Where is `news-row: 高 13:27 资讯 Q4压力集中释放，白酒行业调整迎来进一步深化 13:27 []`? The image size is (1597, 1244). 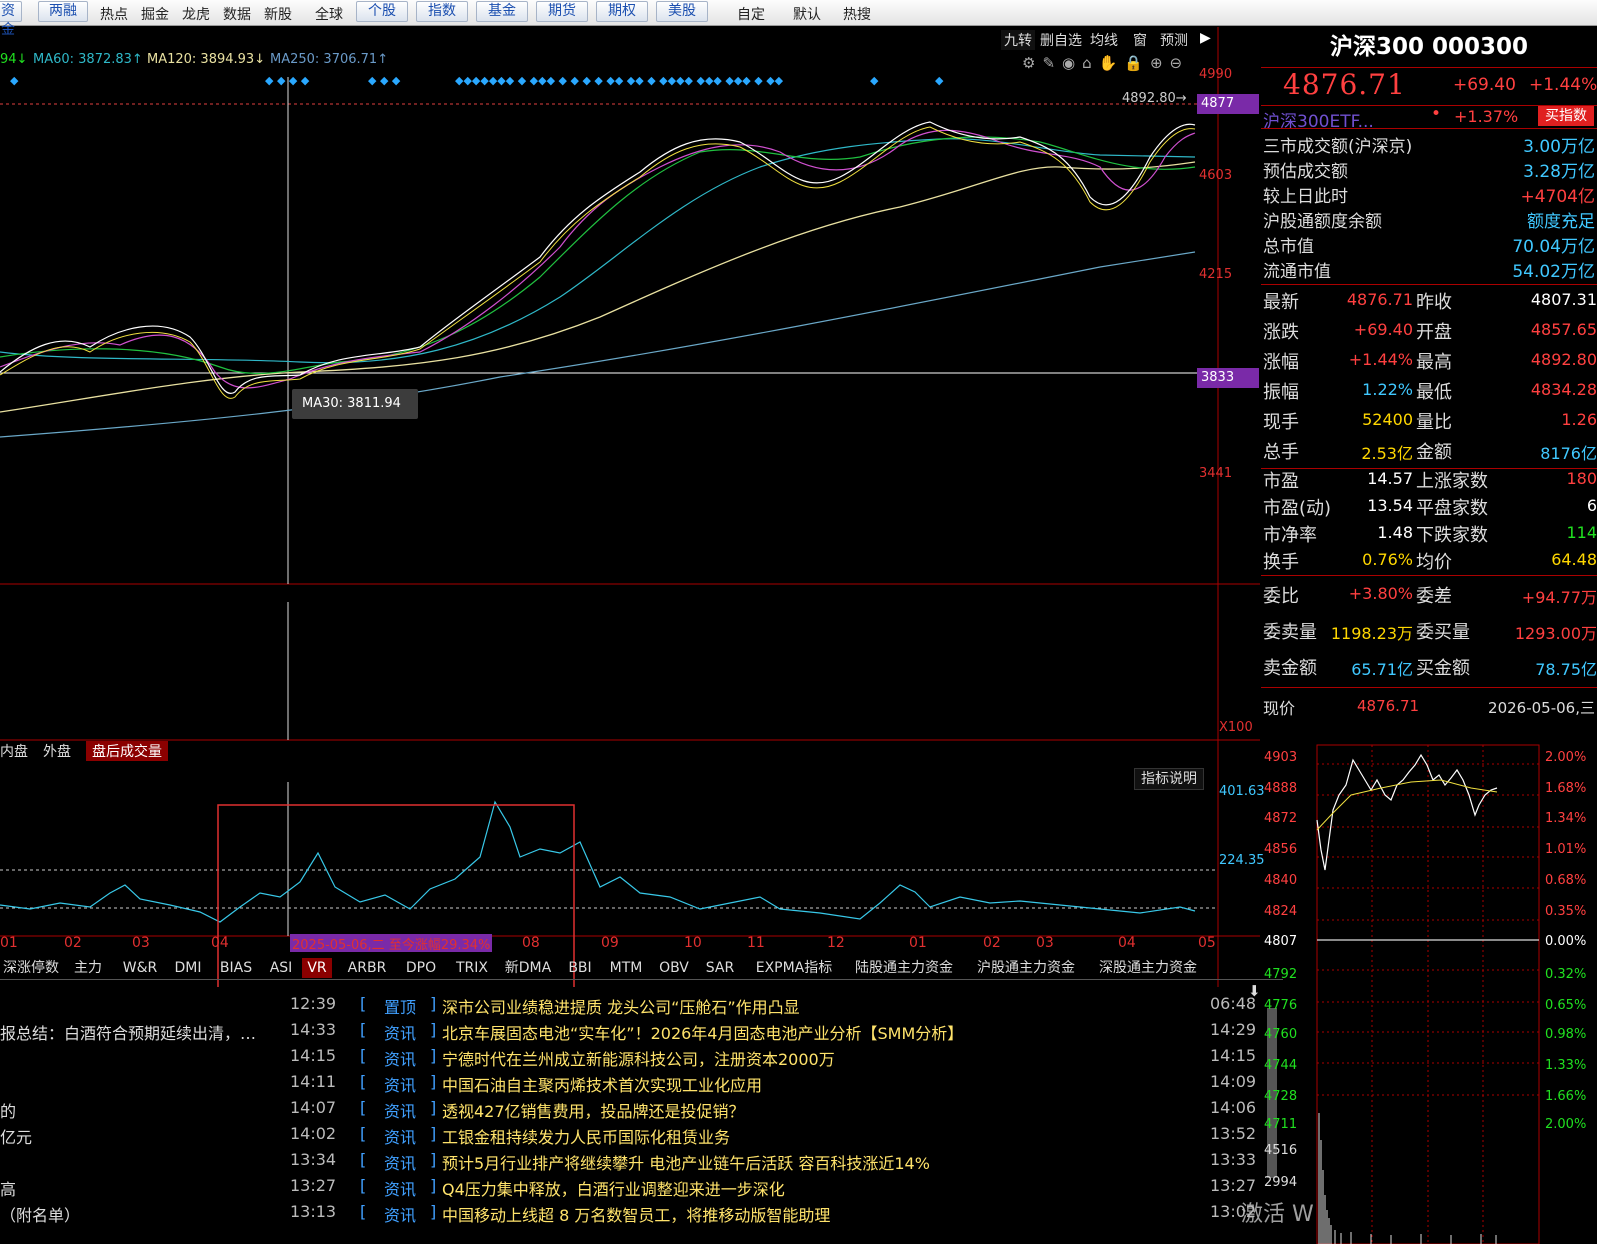
news-row: 高 13:27 资讯 Q4压力集中释放，白酒行业调整迎来进一步深化 13:27 [] is located at coordinates (630, 1189).